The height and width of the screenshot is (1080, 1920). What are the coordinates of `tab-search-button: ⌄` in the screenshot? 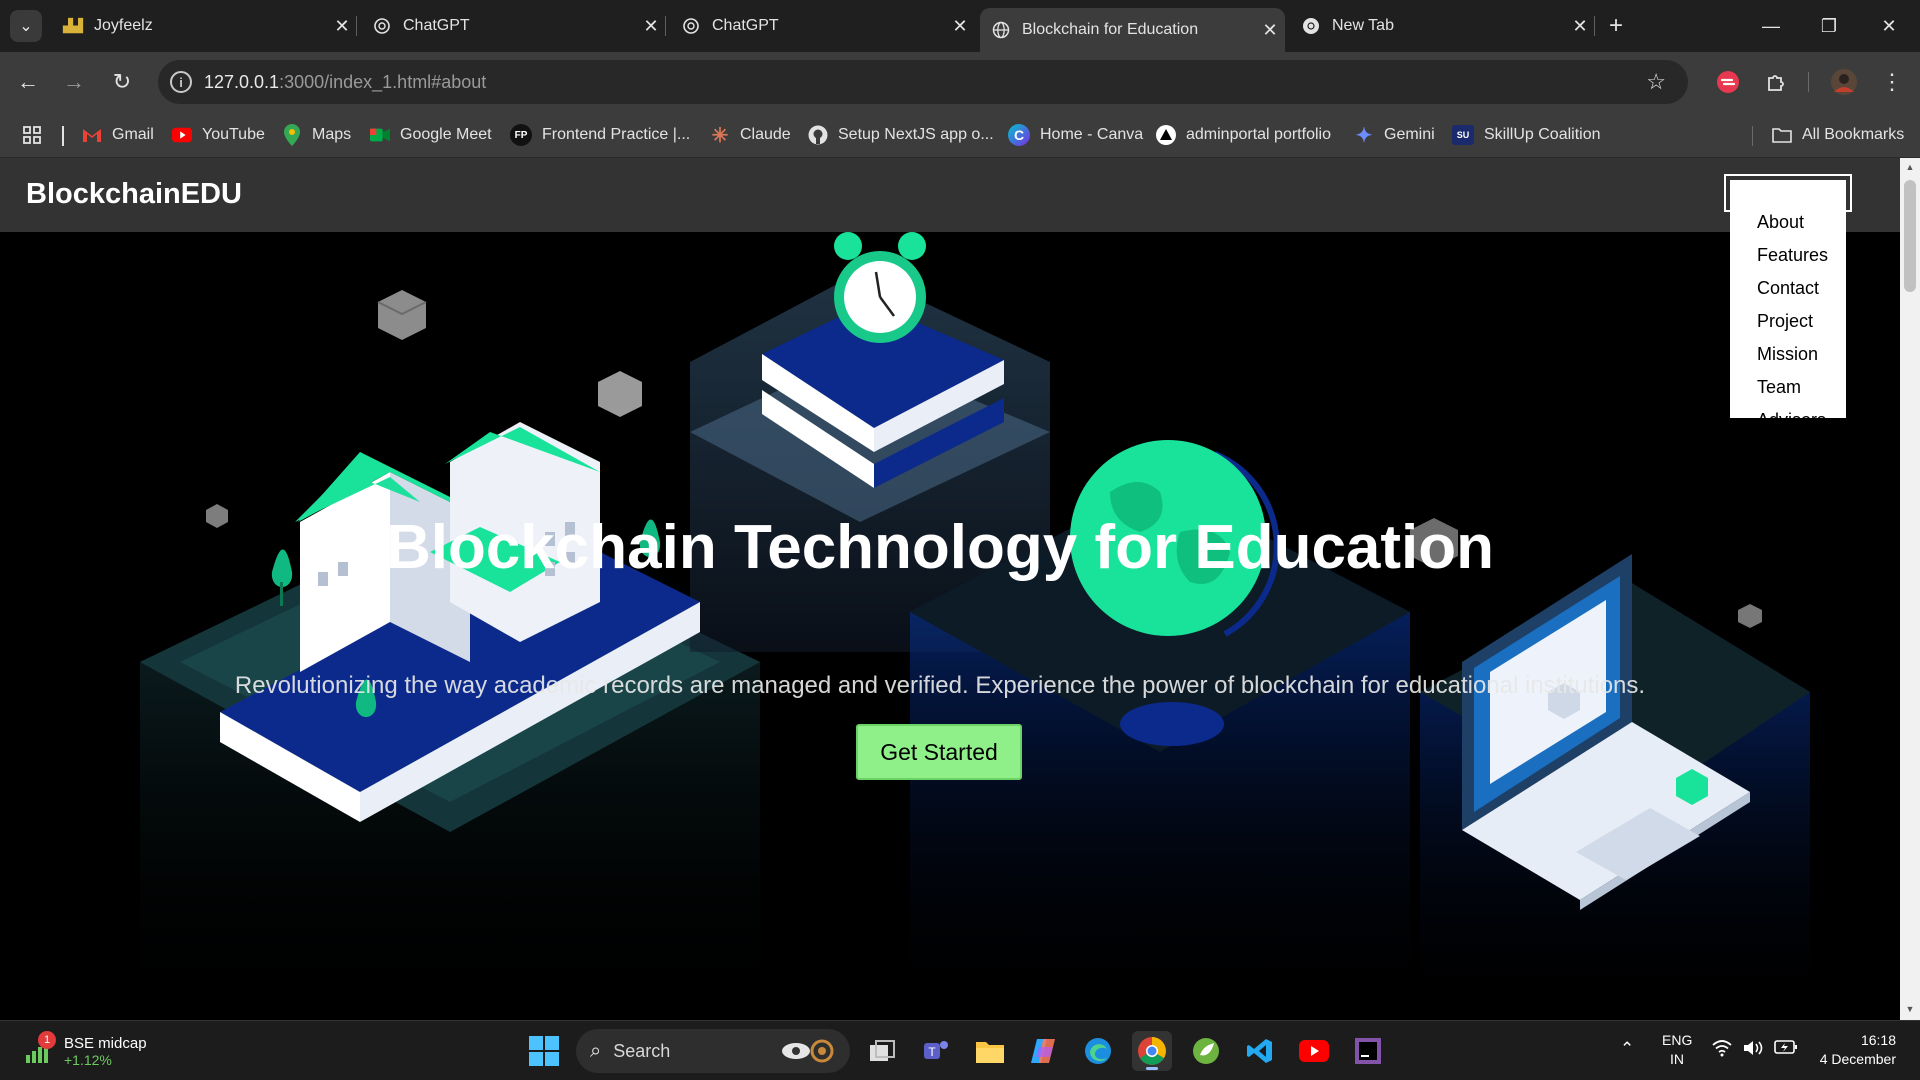 It's located at (26, 26).